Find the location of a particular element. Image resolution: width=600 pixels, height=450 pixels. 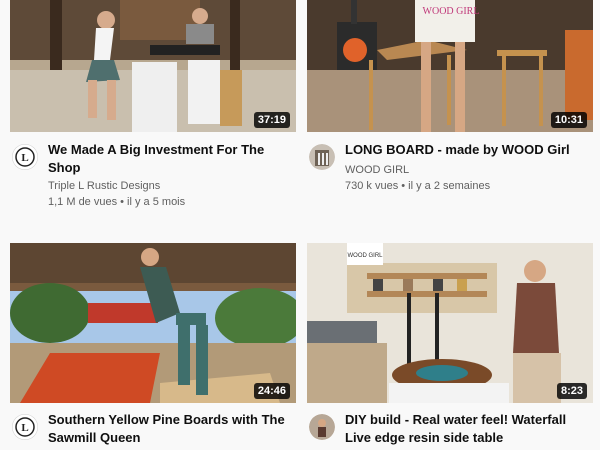

video-title: We Made A Big Investment For The Shop is located at coordinates (170, 159).